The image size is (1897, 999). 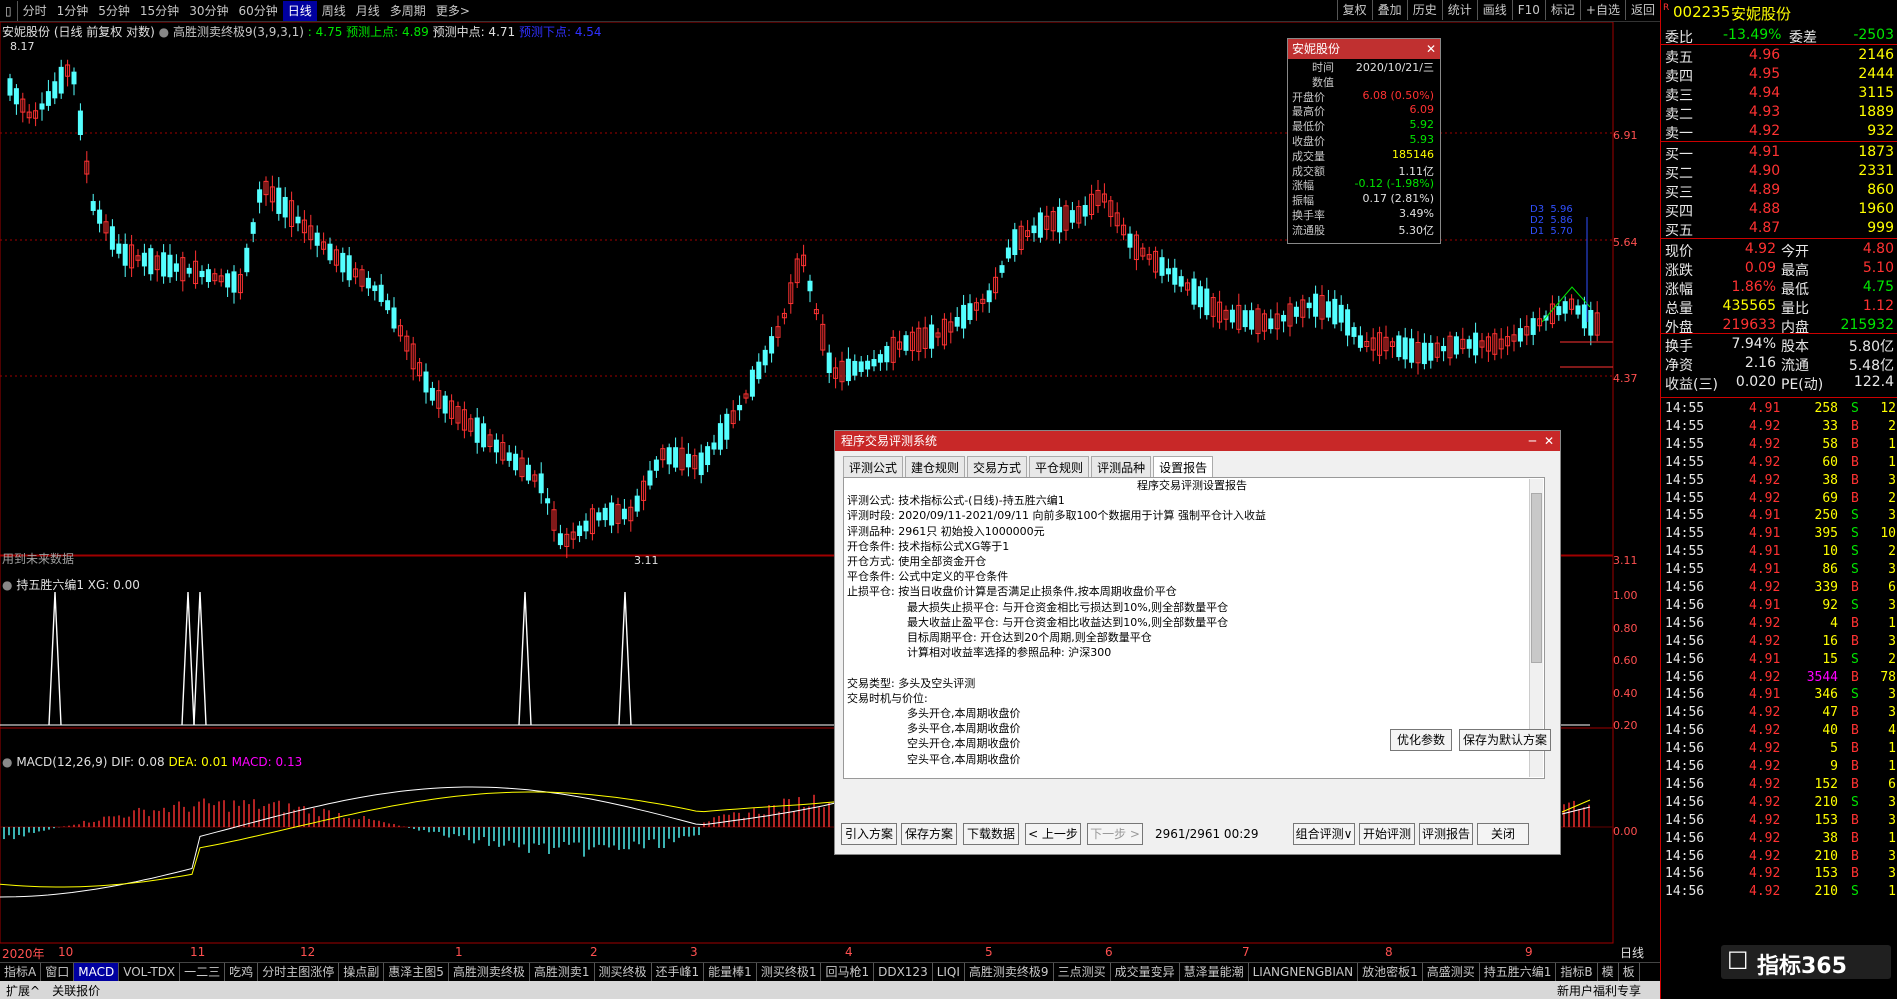 I want to click on indicator-tab: 能量棒1, so click(x=730, y=972).